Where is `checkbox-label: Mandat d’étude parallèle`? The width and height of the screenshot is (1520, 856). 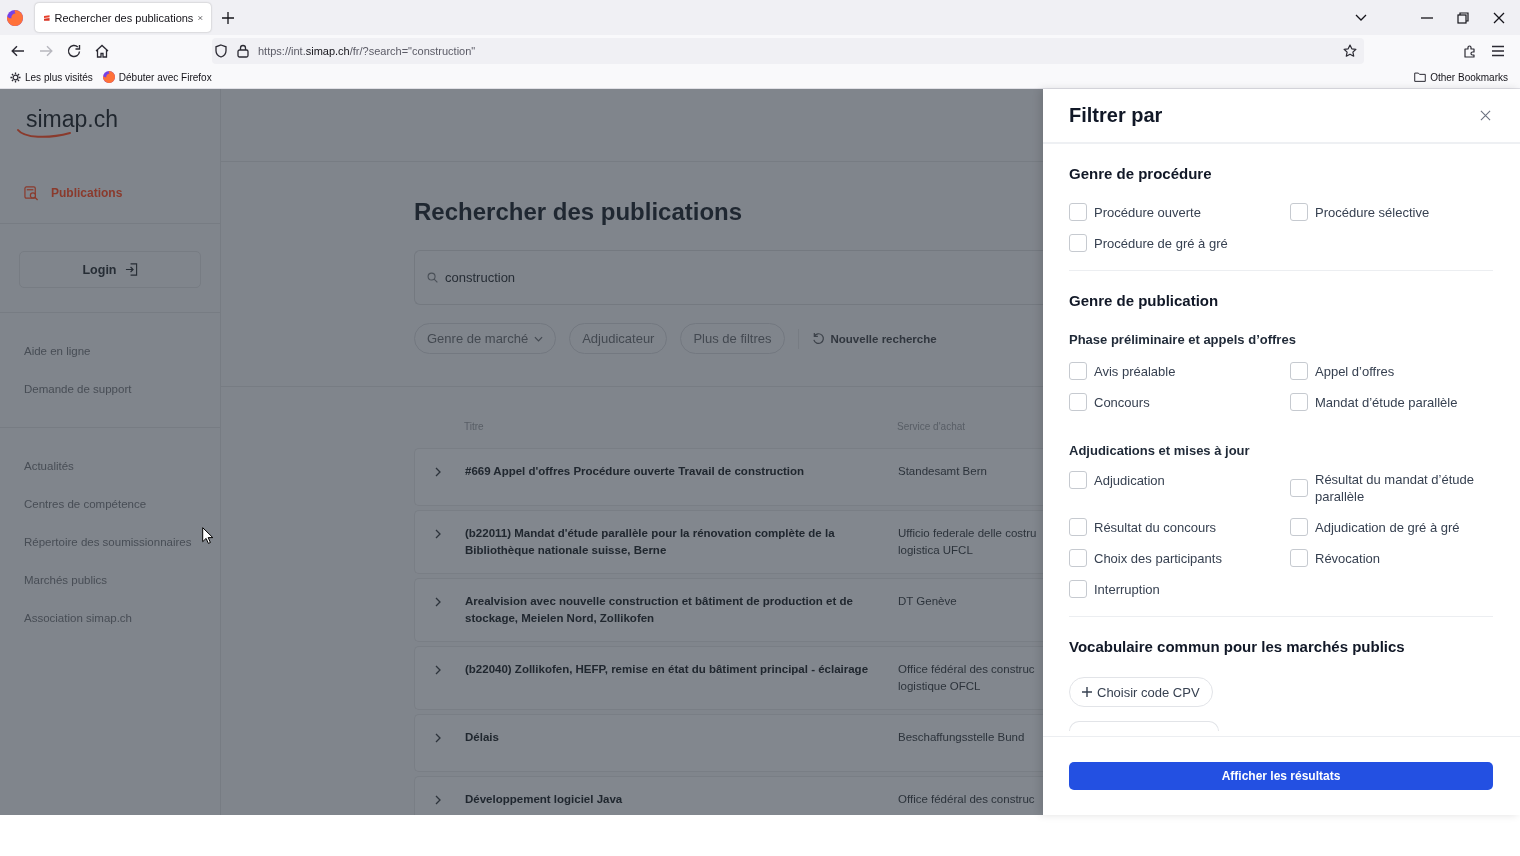
checkbox-label: Mandat d’étude parallèle is located at coordinates (1386, 402).